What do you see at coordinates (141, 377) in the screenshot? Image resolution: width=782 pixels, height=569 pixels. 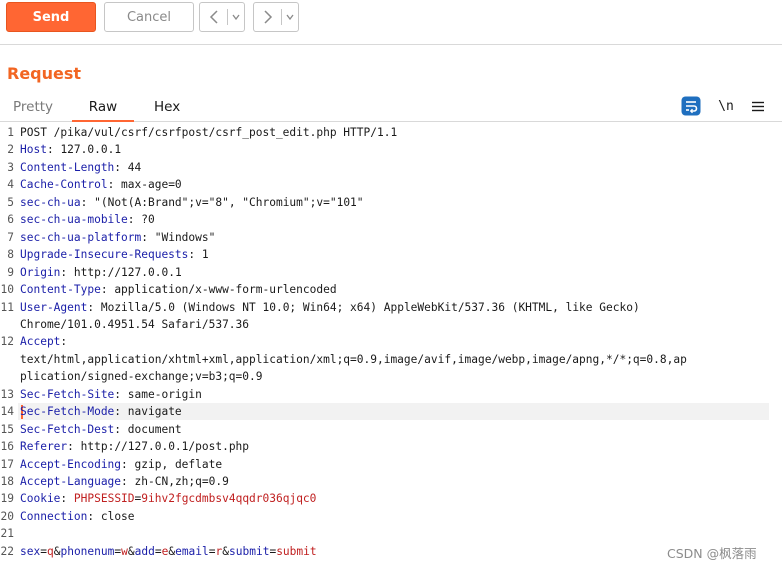 I see `header-value-continued: plication/signed-exchange;v=b3;q=0.9` at bounding box center [141, 377].